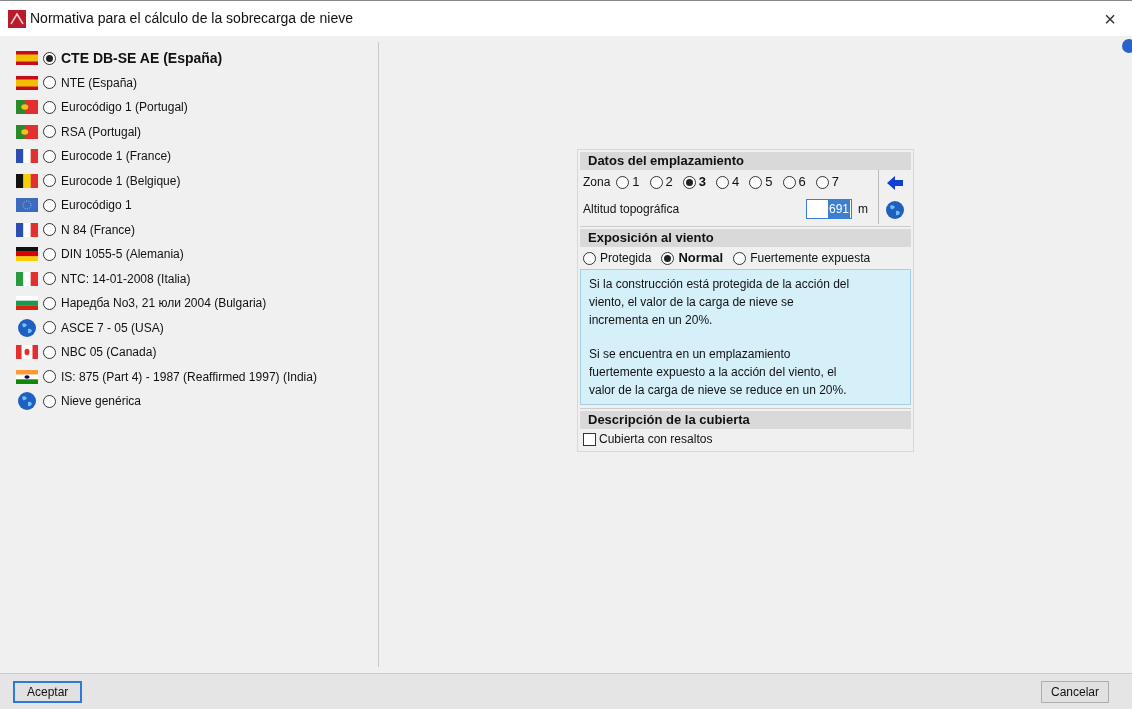  What do you see at coordinates (126, 279) in the screenshot?
I see `option-label: NTC: 14-01-2008 (Italia)` at bounding box center [126, 279].